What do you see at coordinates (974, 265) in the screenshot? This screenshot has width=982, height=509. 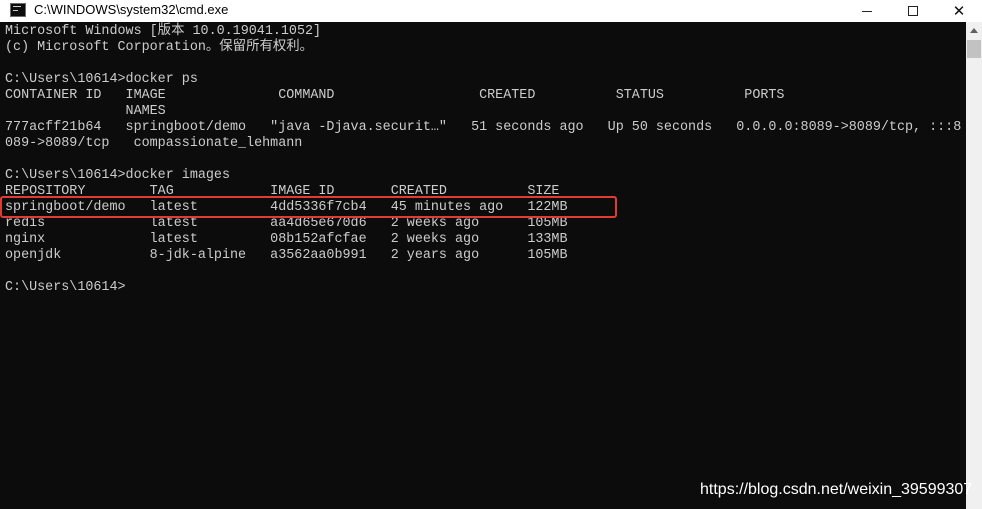 I see `vertical-scrollbar` at bounding box center [974, 265].